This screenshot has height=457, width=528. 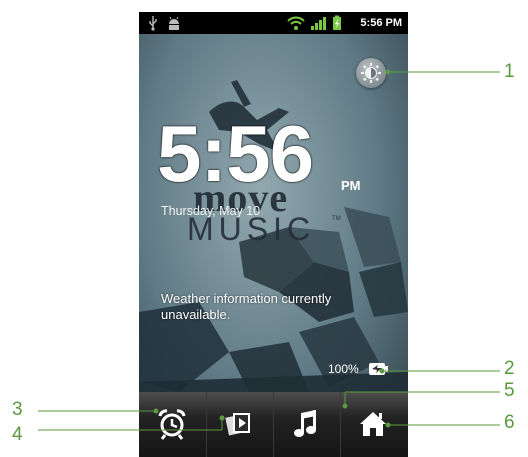 What do you see at coordinates (17, 409) in the screenshot?
I see `callout-label-3: 3` at bounding box center [17, 409].